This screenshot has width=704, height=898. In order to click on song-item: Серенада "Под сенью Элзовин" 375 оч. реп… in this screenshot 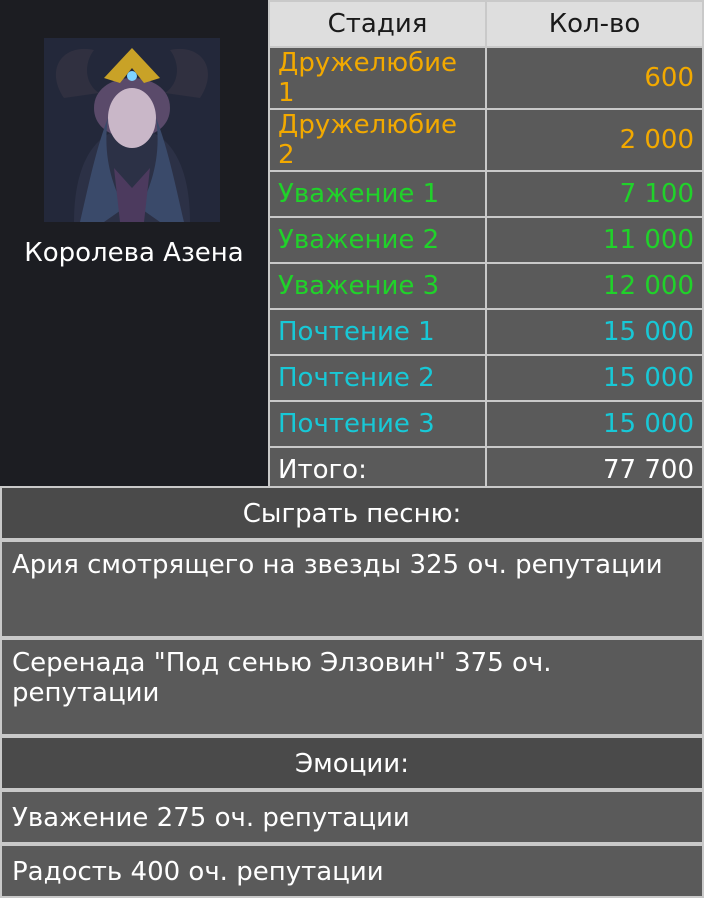, I will do `click(352, 687)`.